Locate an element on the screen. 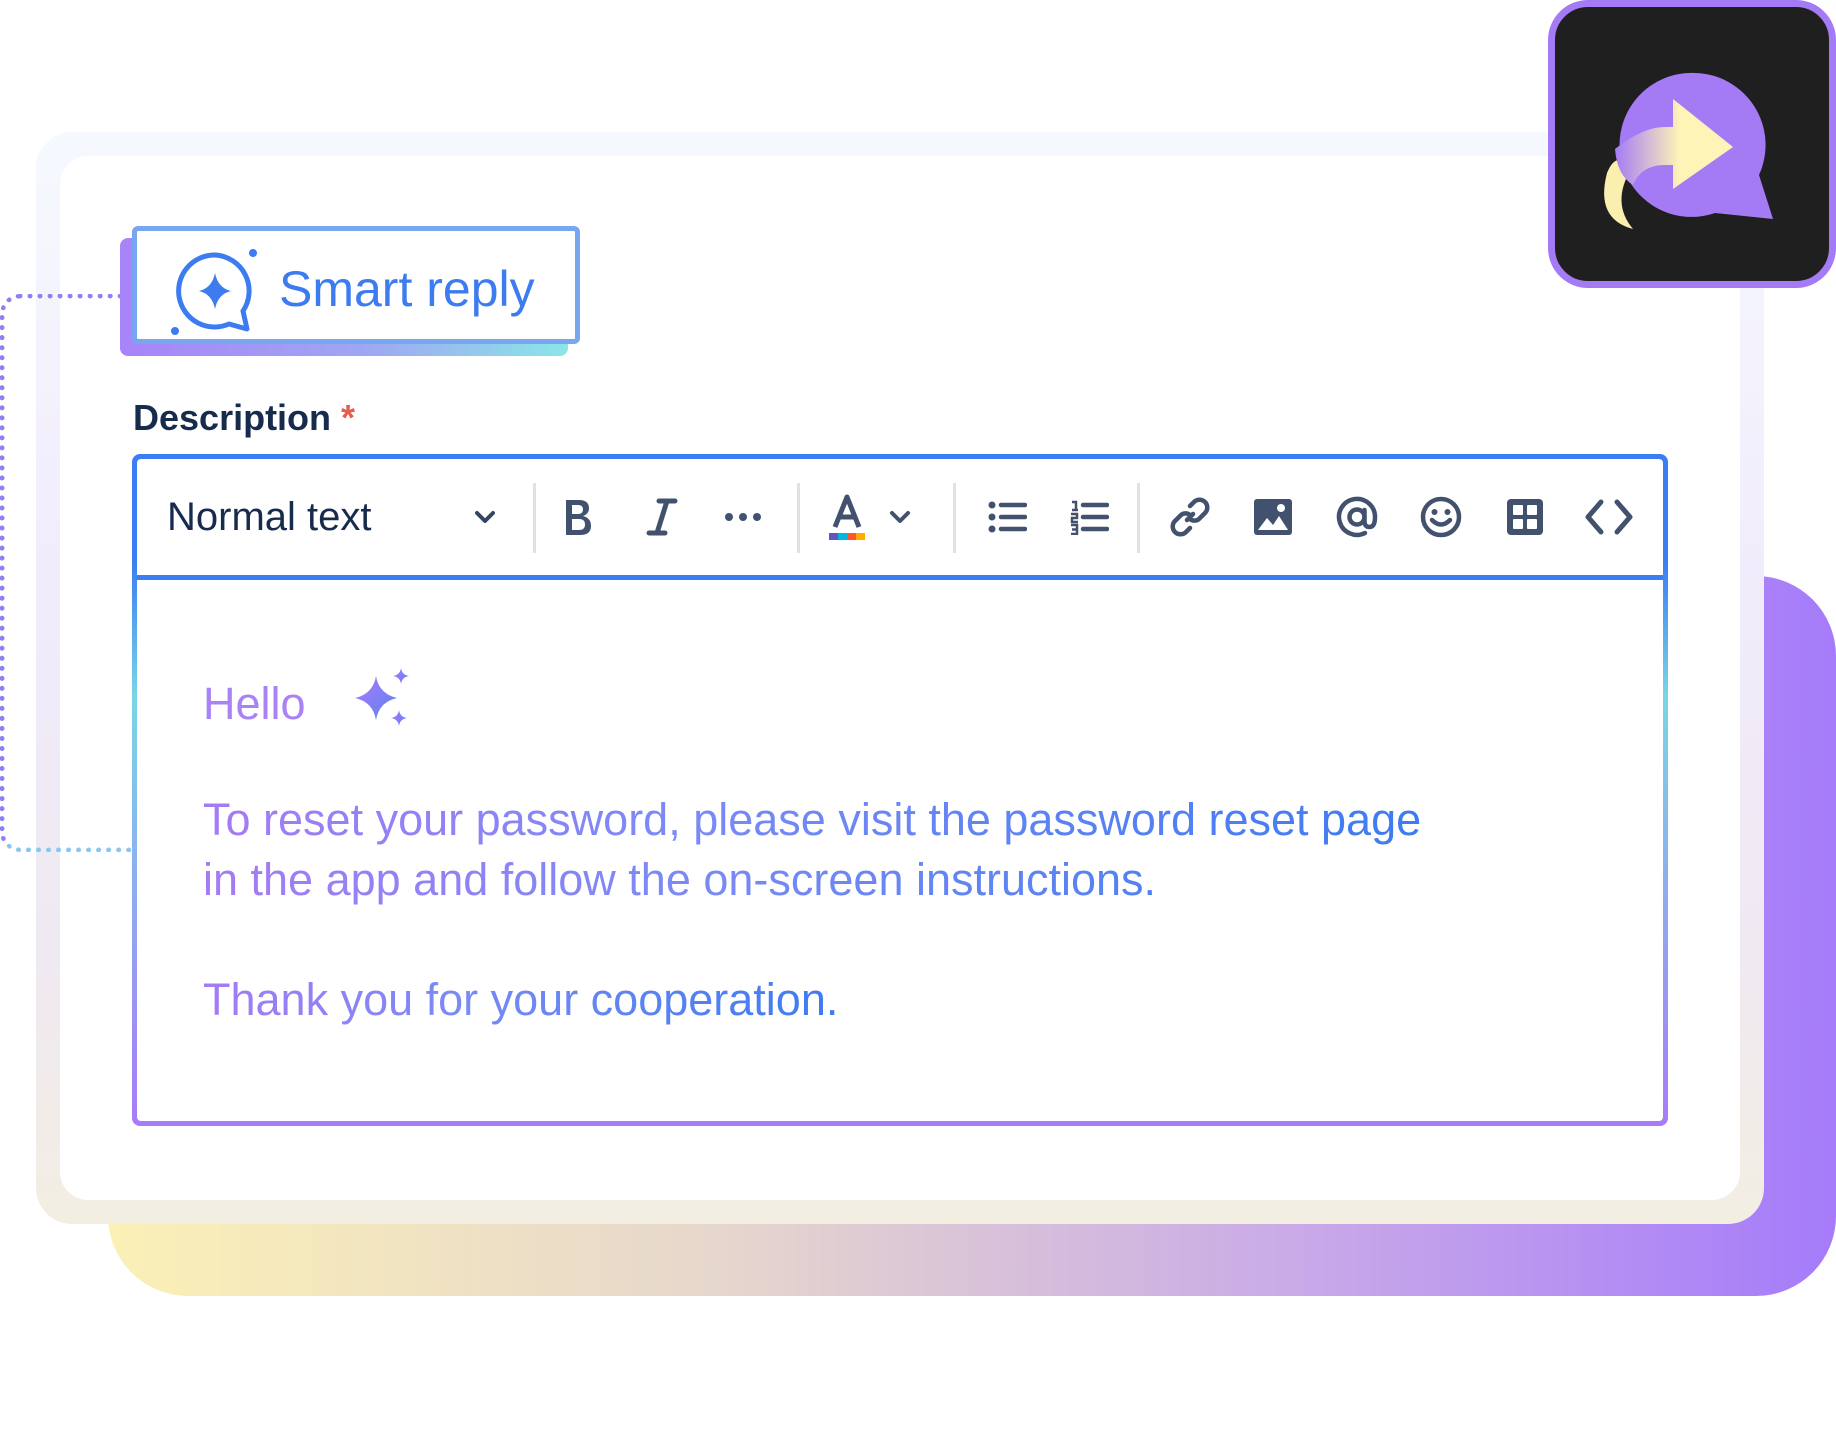 The image size is (1836, 1434). editor-toolbar: Normal text is located at coordinates (900, 519).